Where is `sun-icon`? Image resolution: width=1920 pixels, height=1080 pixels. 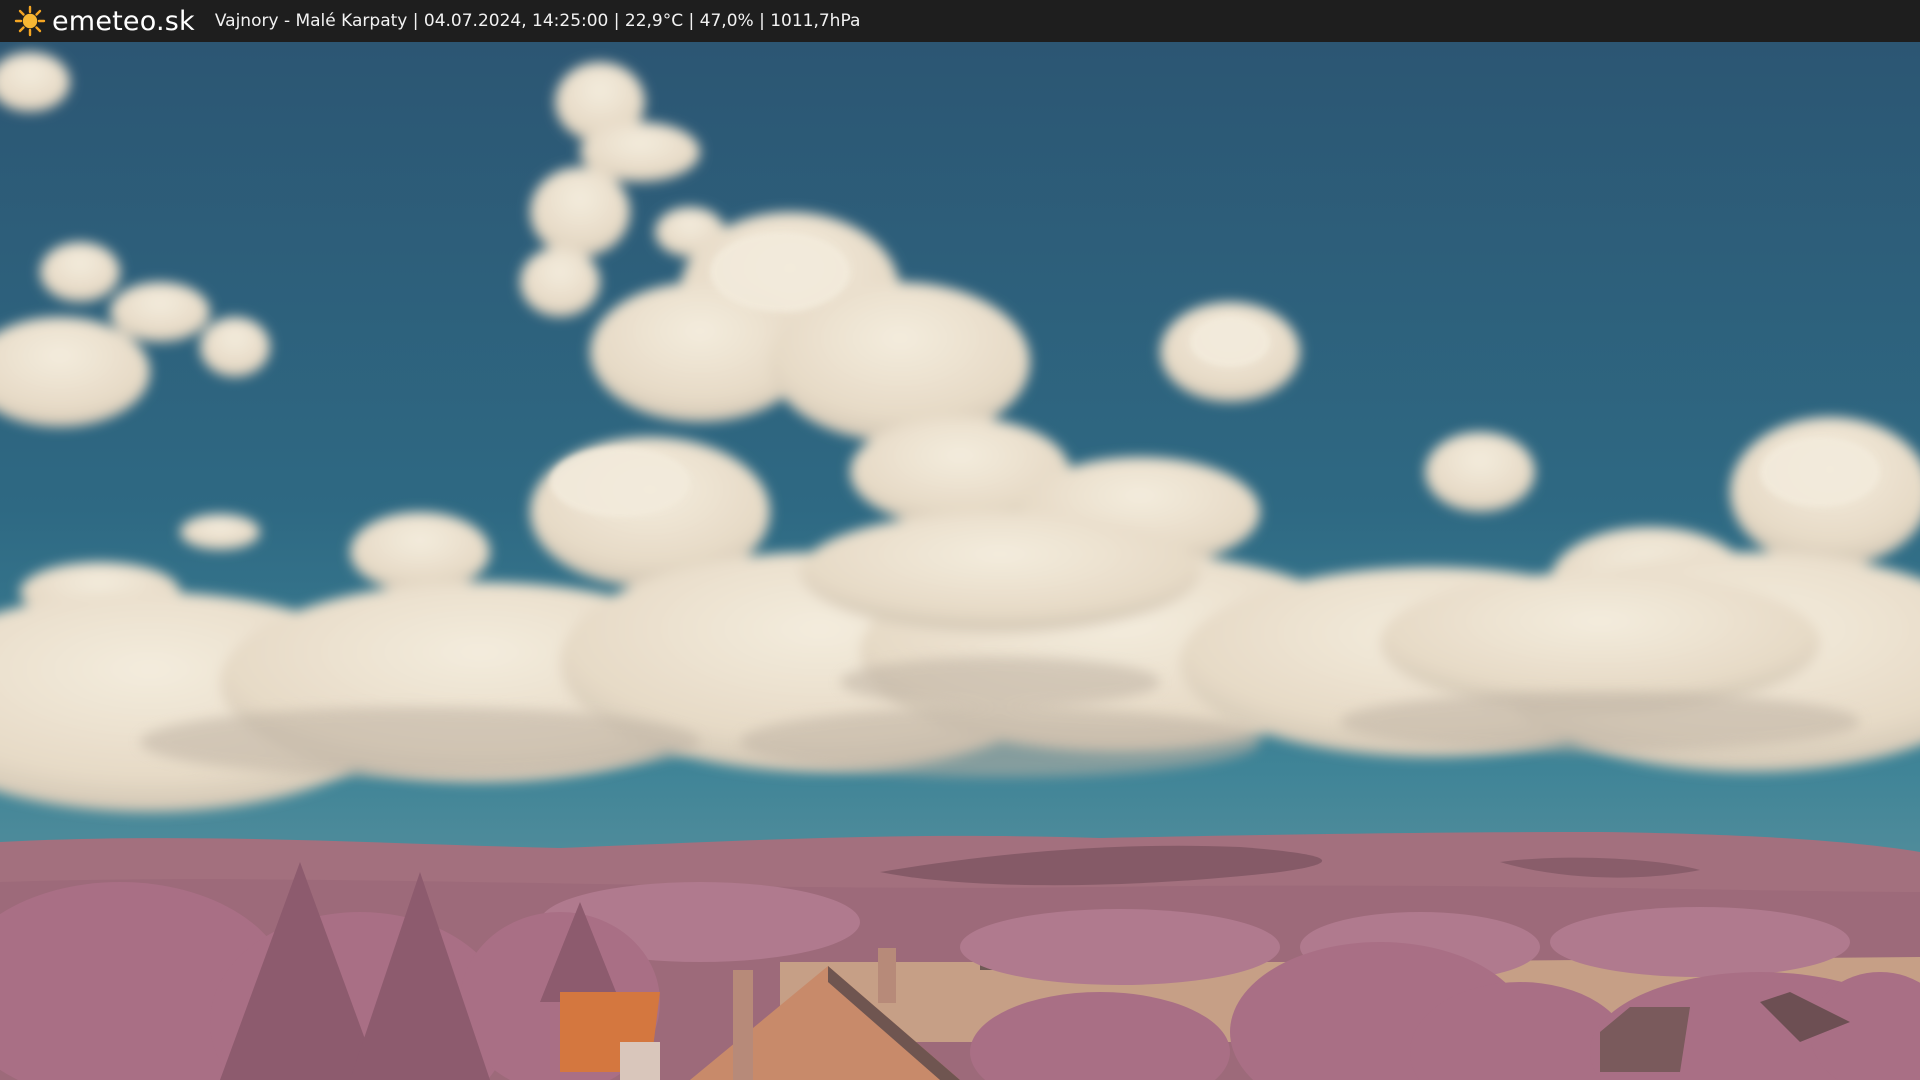 sun-icon is located at coordinates (30, 21).